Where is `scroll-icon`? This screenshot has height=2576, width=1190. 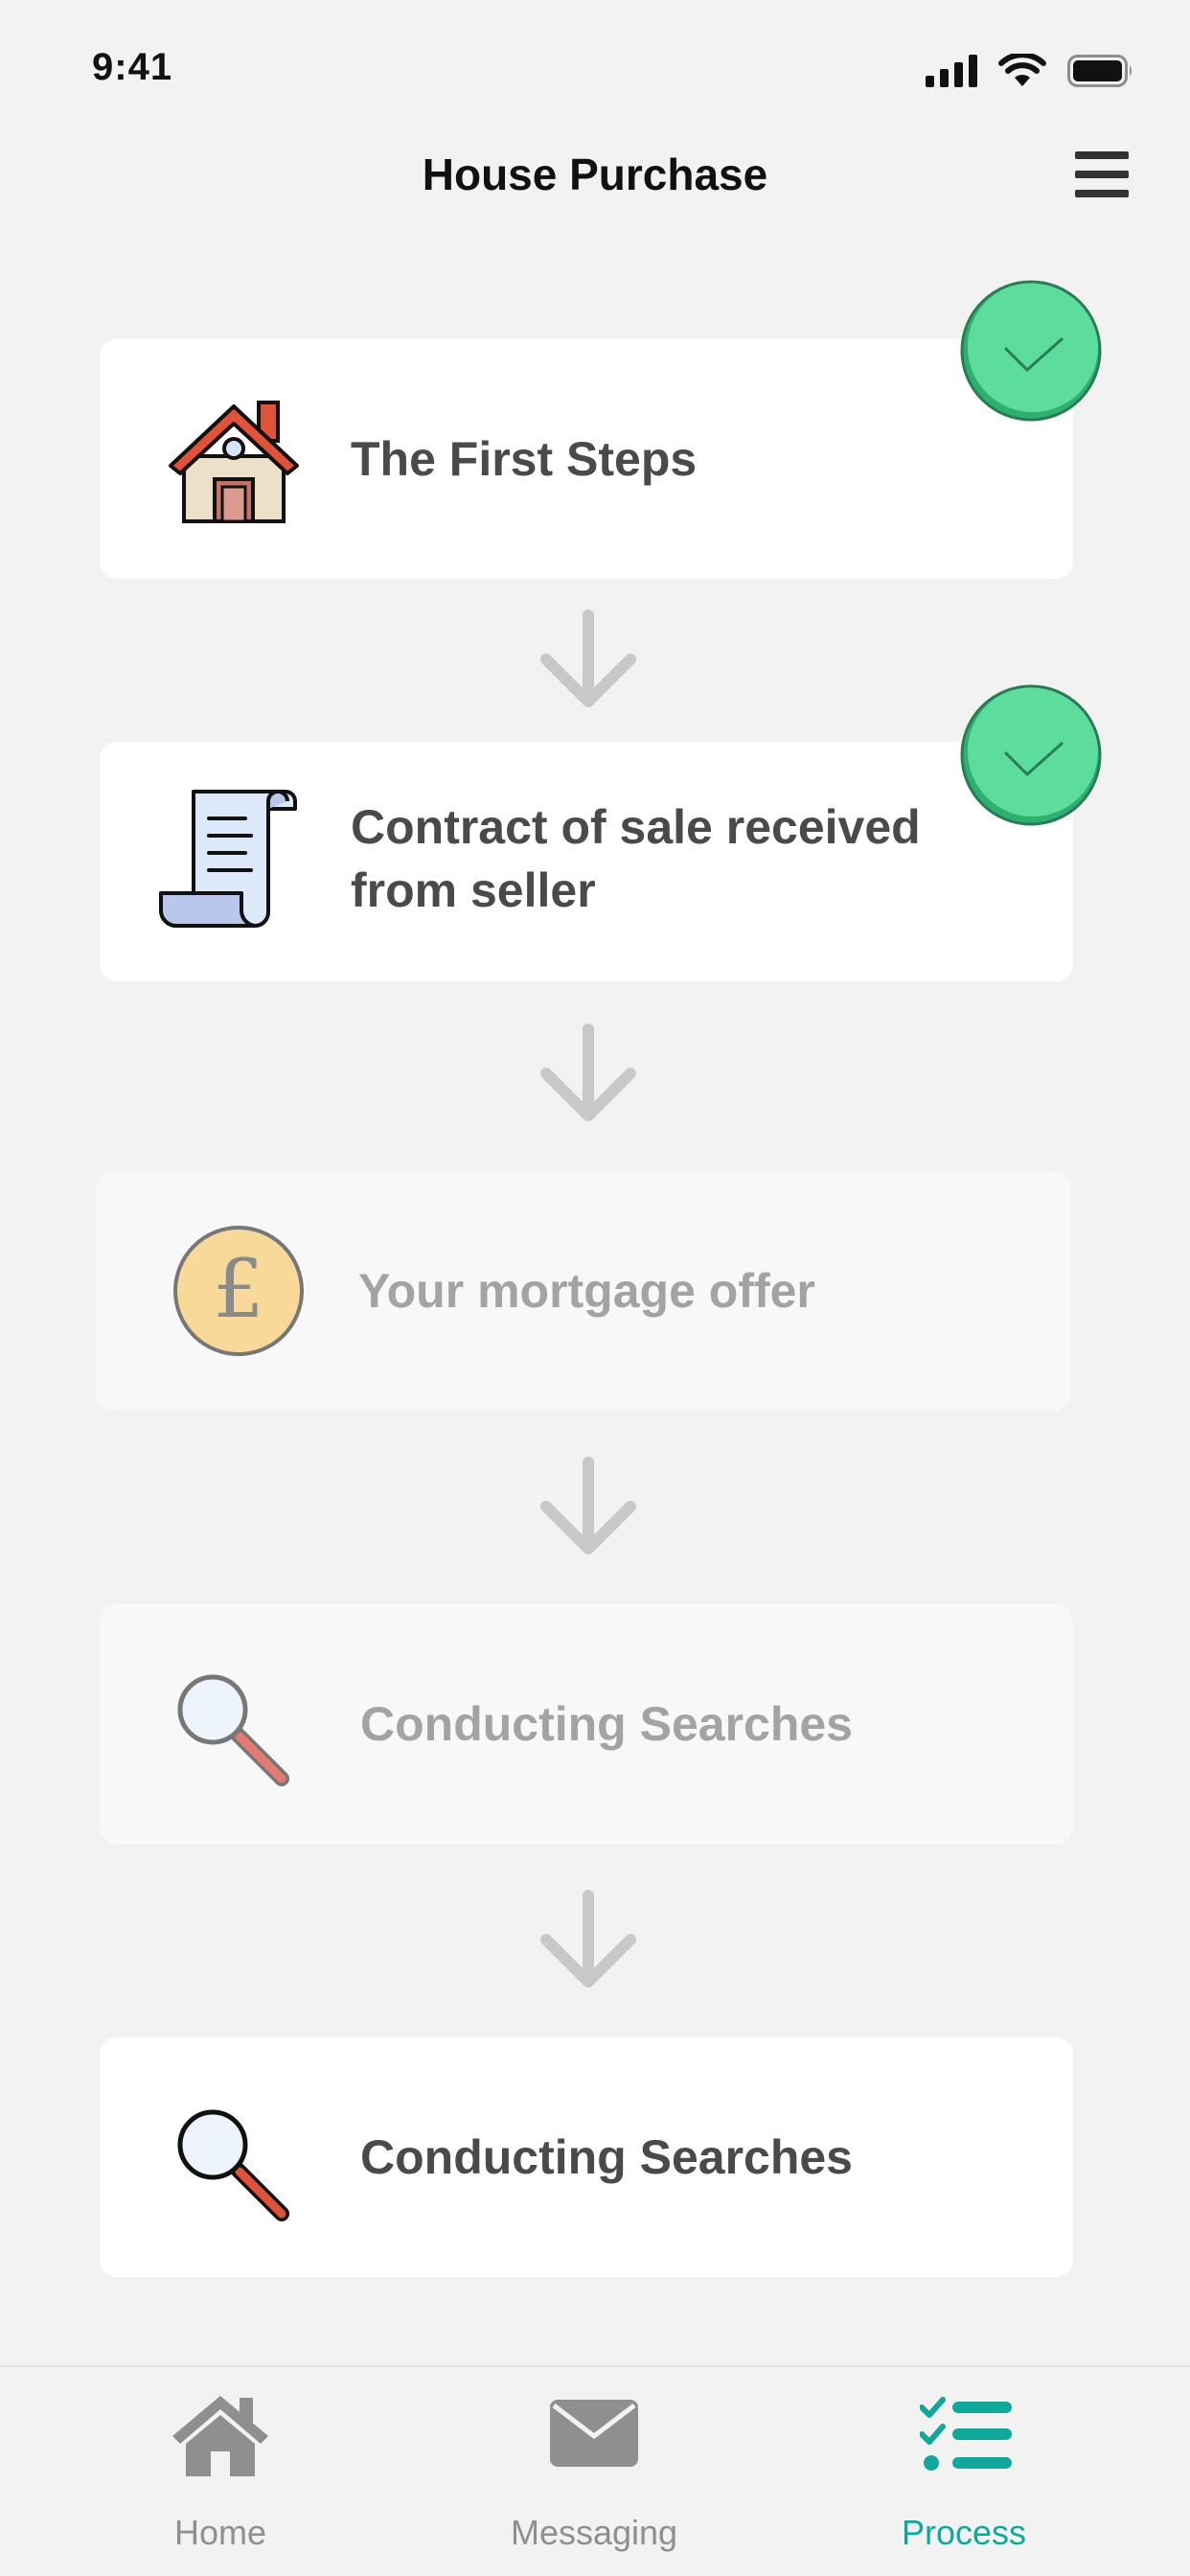
scroll-icon is located at coordinates (228, 859).